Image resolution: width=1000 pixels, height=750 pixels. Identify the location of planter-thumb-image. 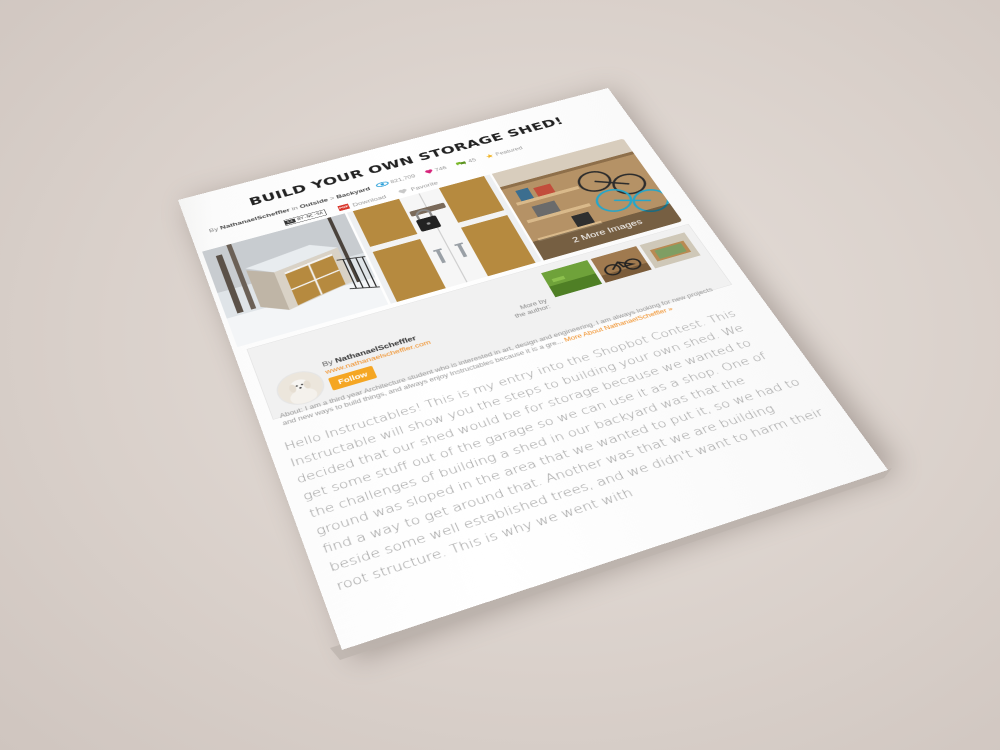
(670, 250).